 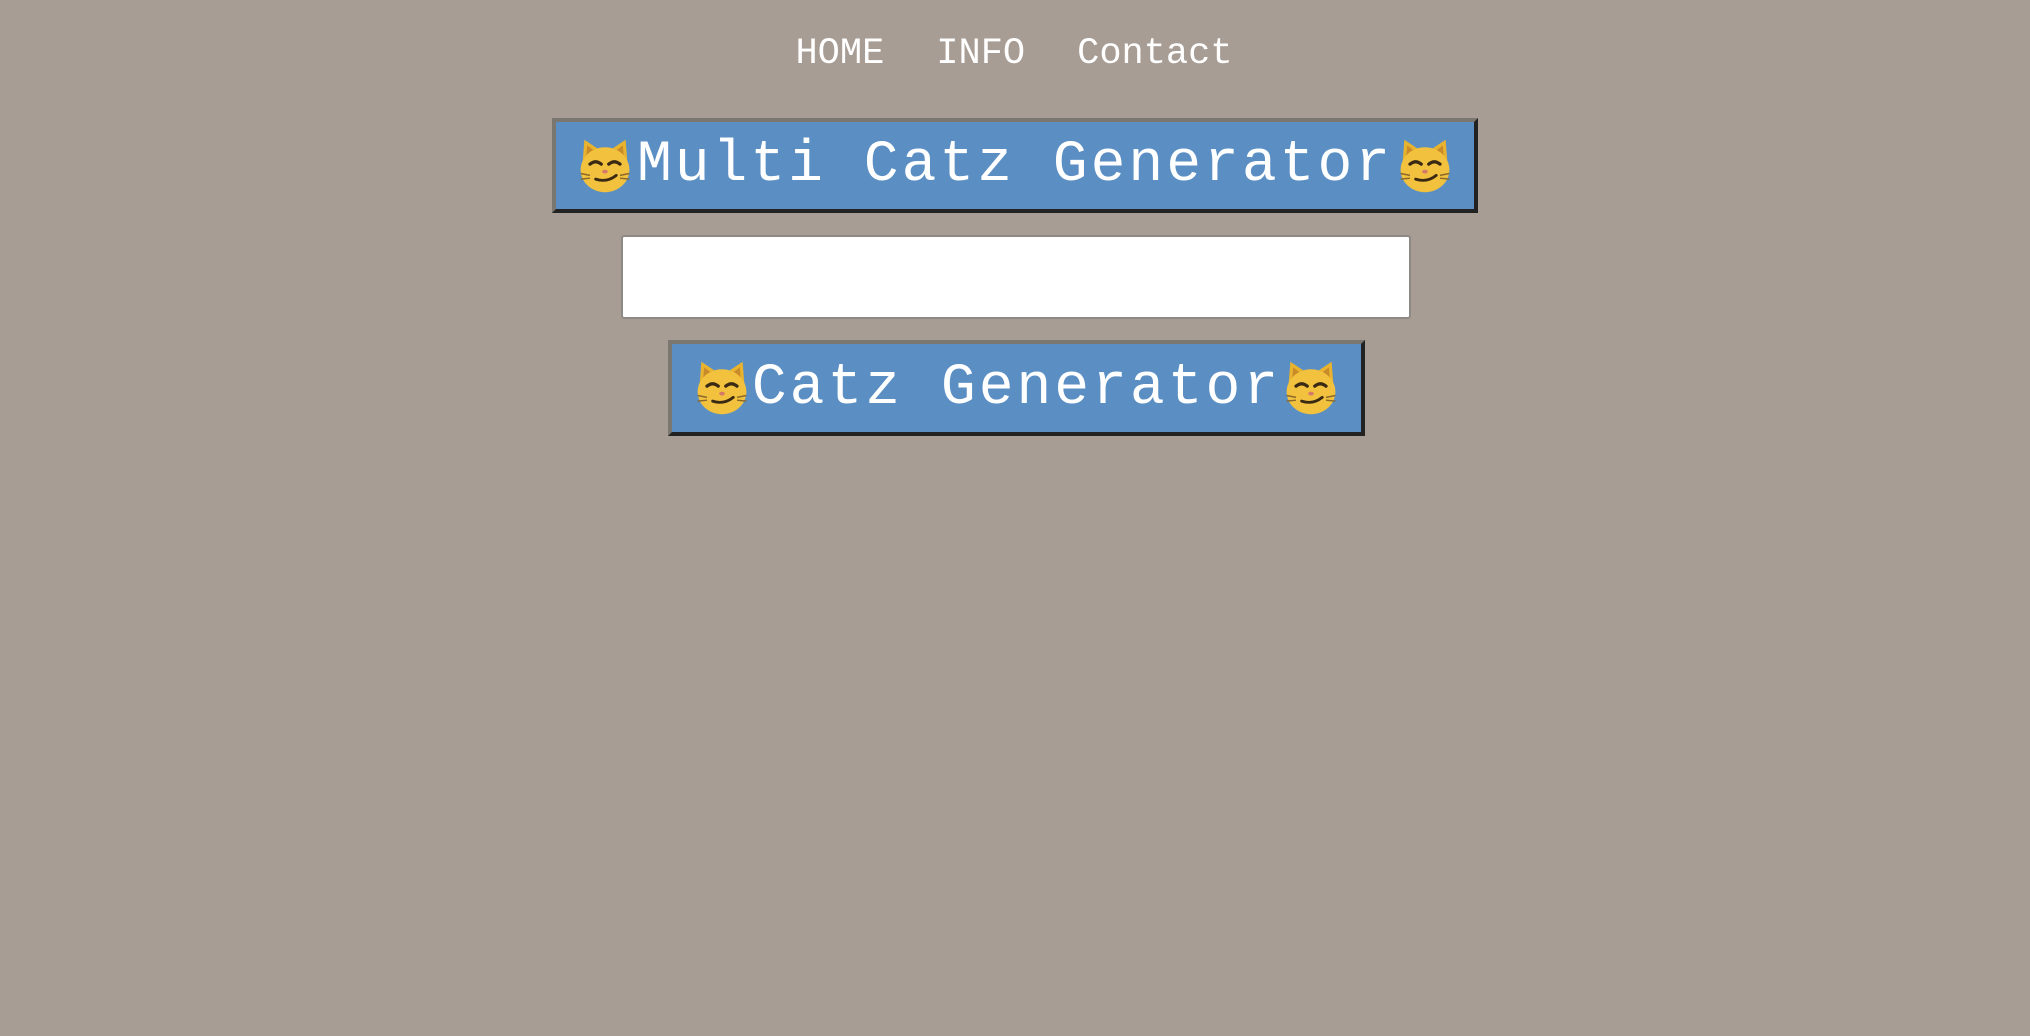 I want to click on title-banner: Multi Catz Generator, so click(x=1015, y=165).